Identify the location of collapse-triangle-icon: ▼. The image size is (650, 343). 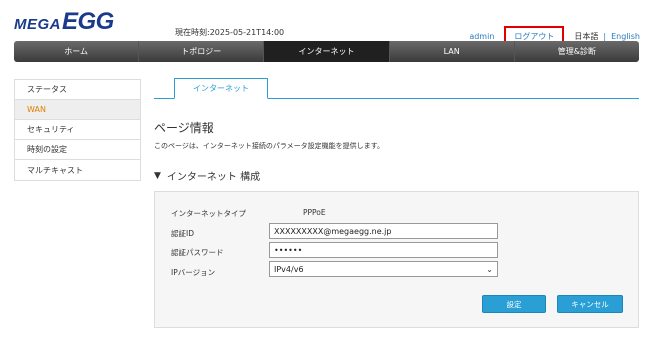
(157, 176).